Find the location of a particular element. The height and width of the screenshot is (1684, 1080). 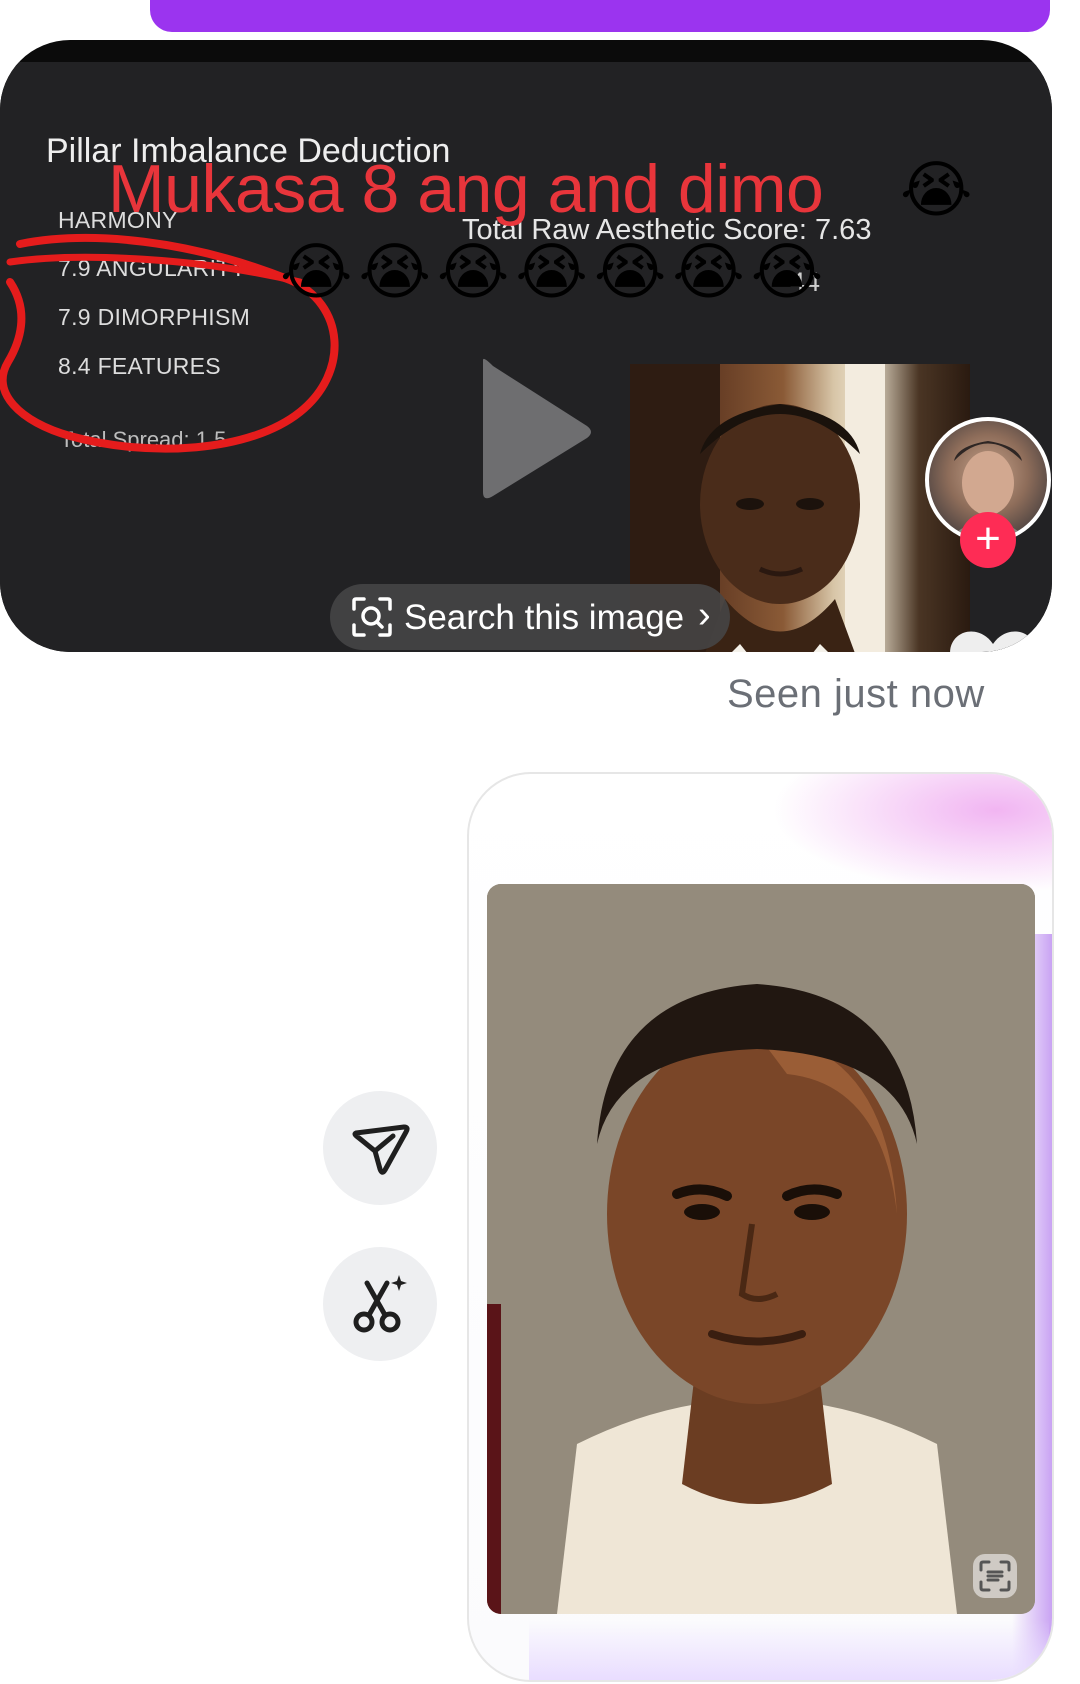

seen-status: Seen just now is located at coordinates (856, 694).